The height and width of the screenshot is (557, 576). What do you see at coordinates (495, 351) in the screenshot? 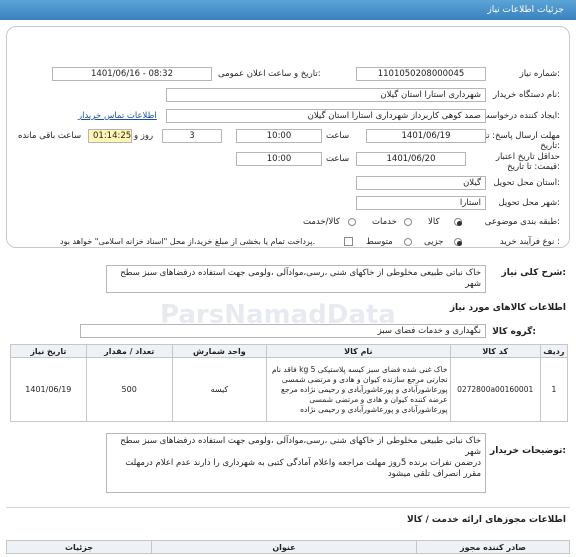
I see `col-goods-code: کد کالا` at bounding box center [495, 351].